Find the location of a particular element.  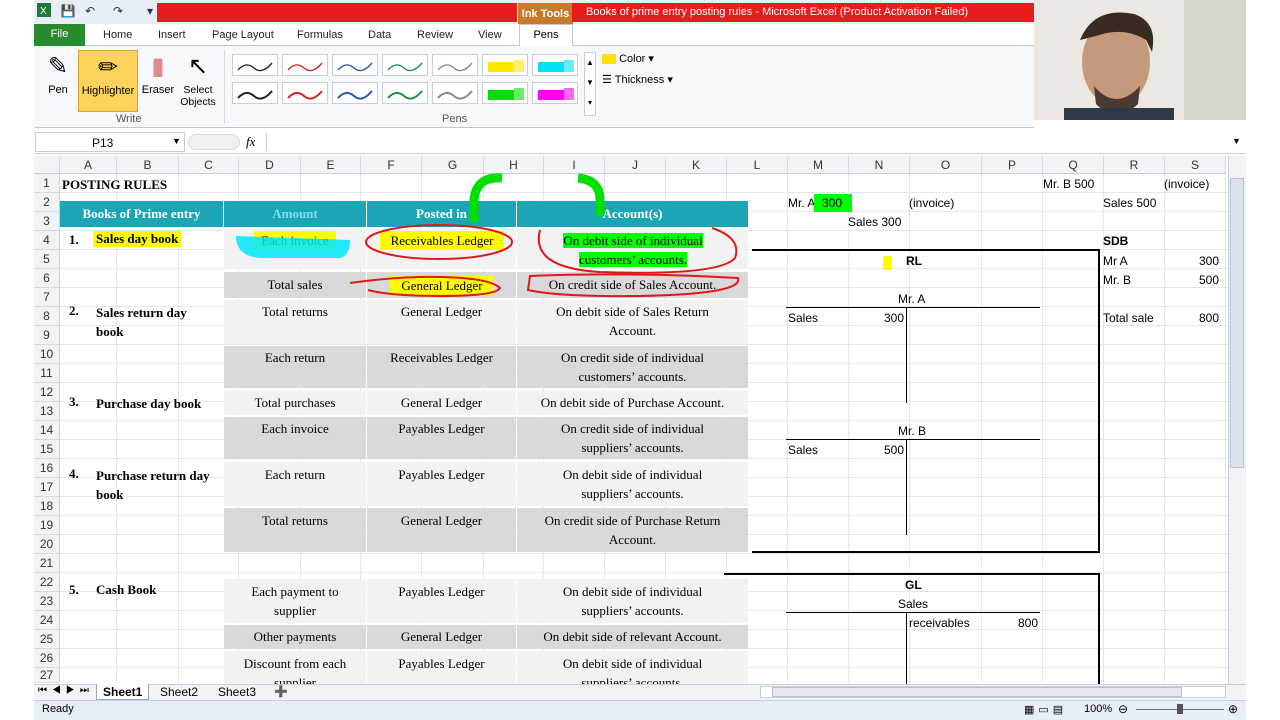

insert-sheet-icon: ➕ is located at coordinates (281, 691).